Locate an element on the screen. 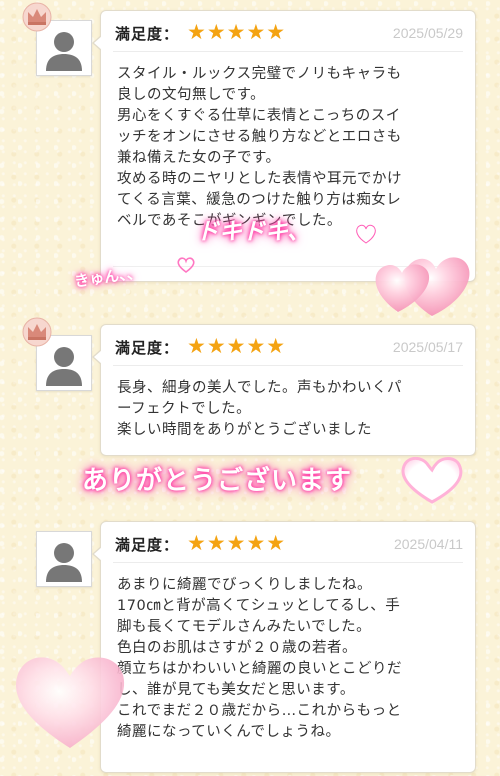 The width and height of the screenshot is (500, 776). review-header: 満足度： ★★★★★ 2025/05/29 is located at coordinates (289, 32).